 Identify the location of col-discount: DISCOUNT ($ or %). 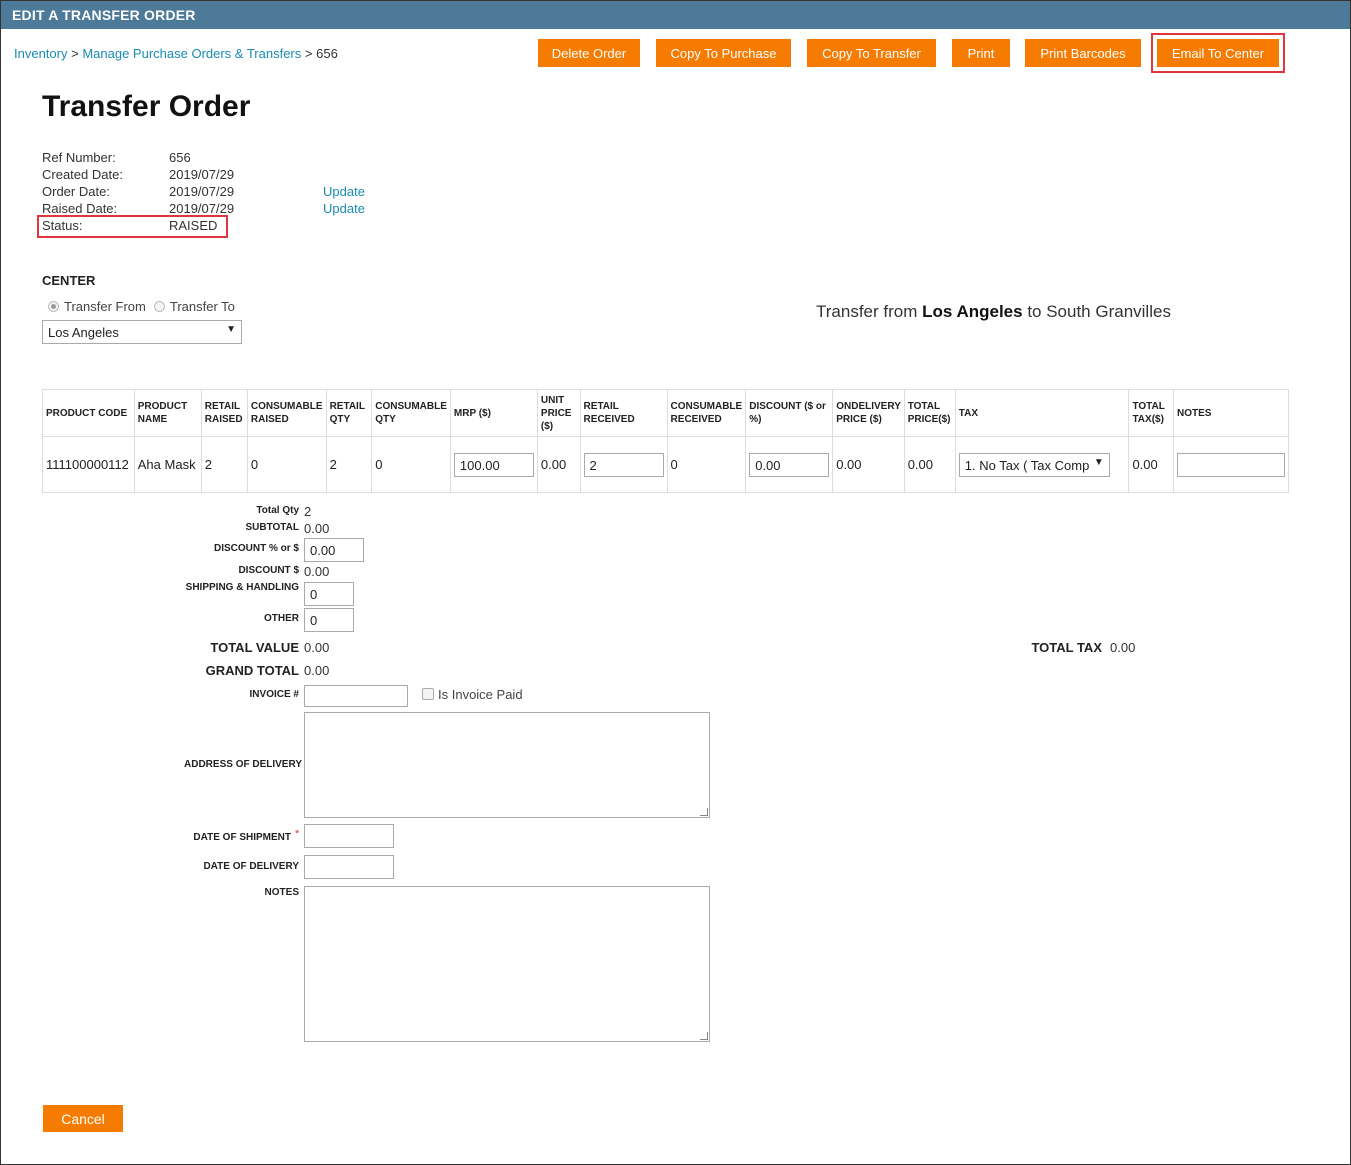
(789, 413).